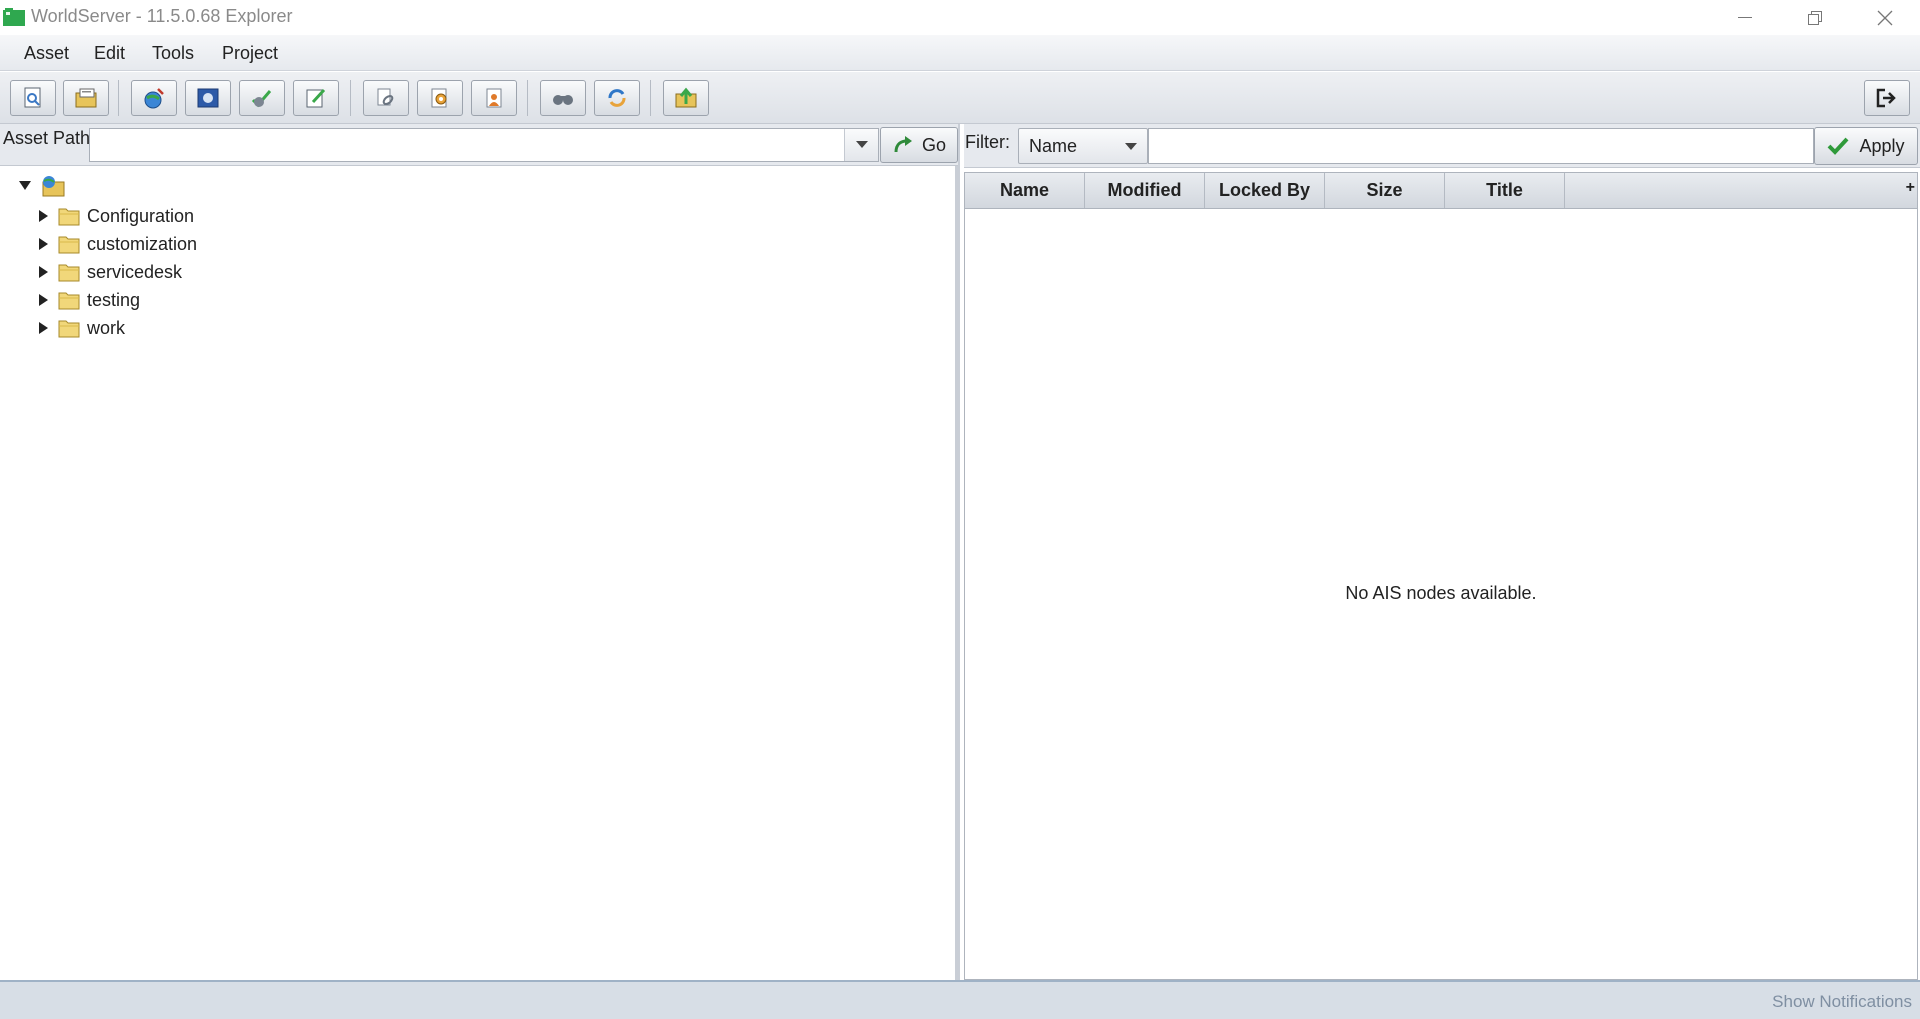 The image size is (1920, 1019). I want to click on column-header-title: Title, so click(1505, 190).